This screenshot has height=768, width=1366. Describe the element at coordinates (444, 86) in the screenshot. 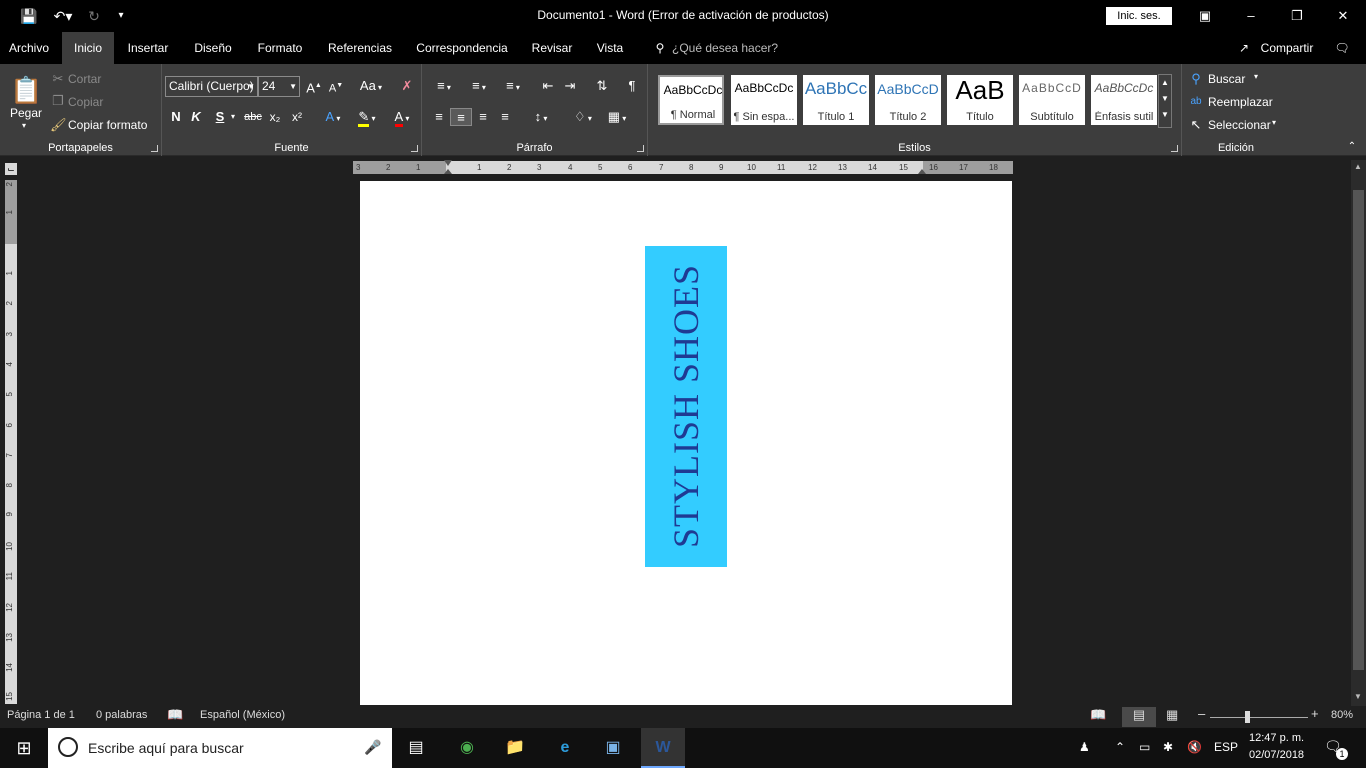

I see `bullets-icon: ≡ ▾` at that location.